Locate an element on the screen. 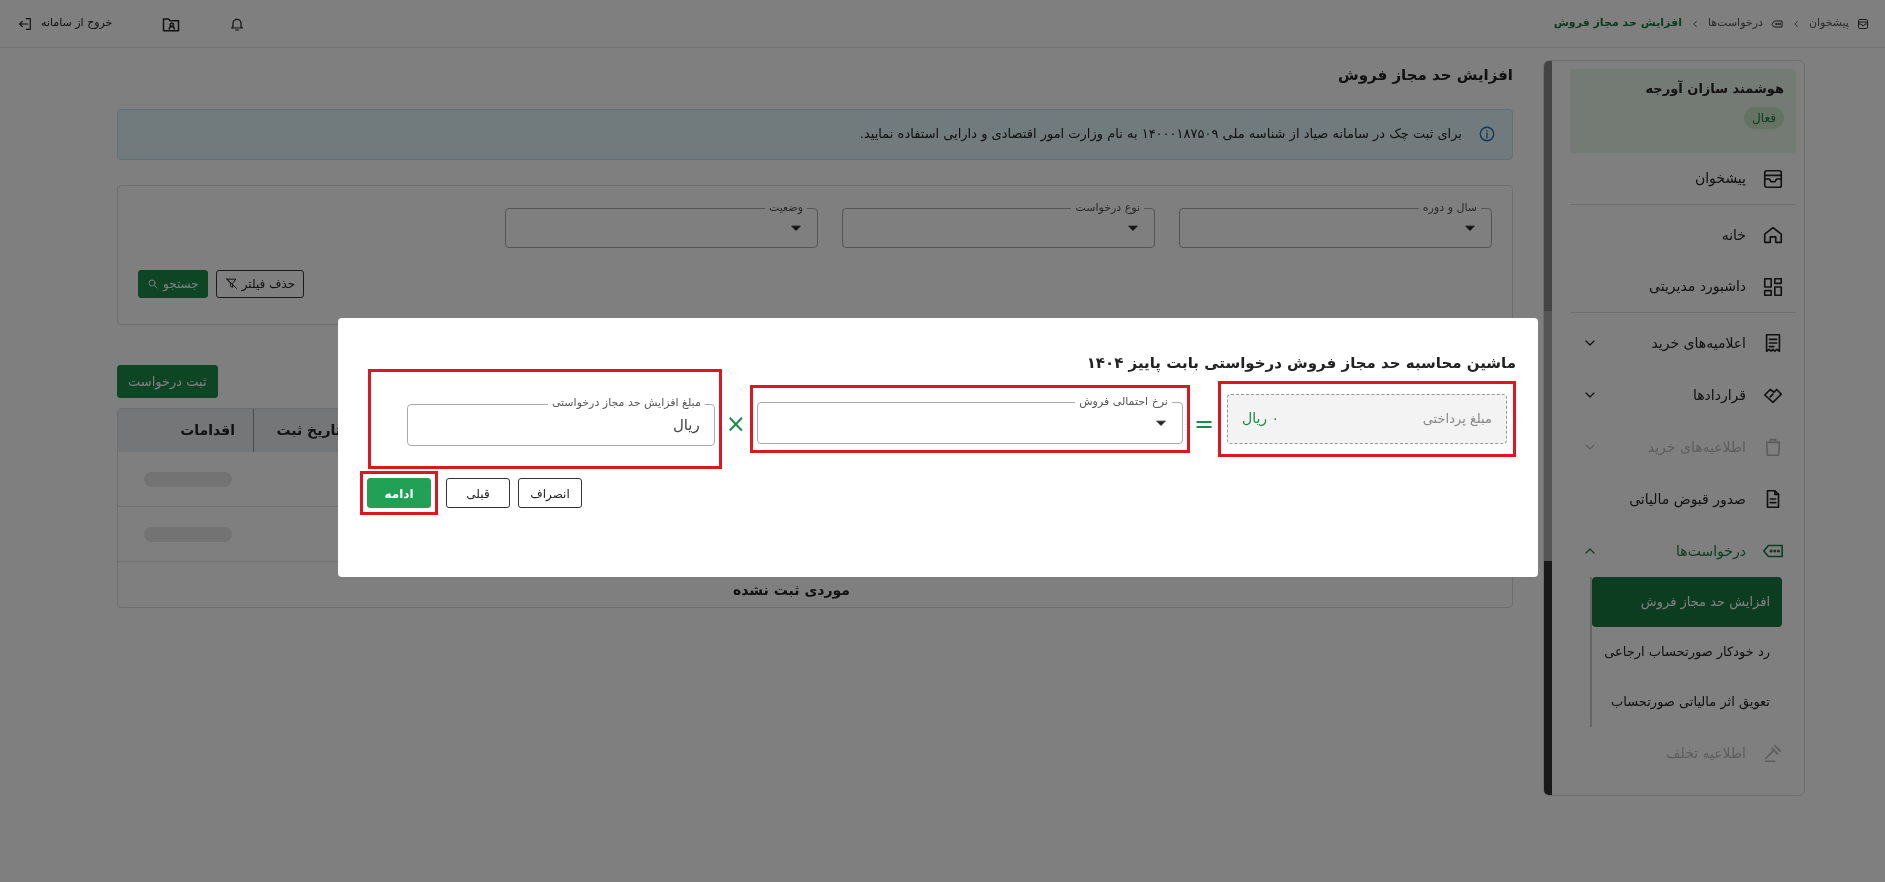 The height and width of the screenshot is (882, 1885). sidebar-subitem: رد خودکار صورتحساب ارجاعی is located at coordinates (1687, 652).